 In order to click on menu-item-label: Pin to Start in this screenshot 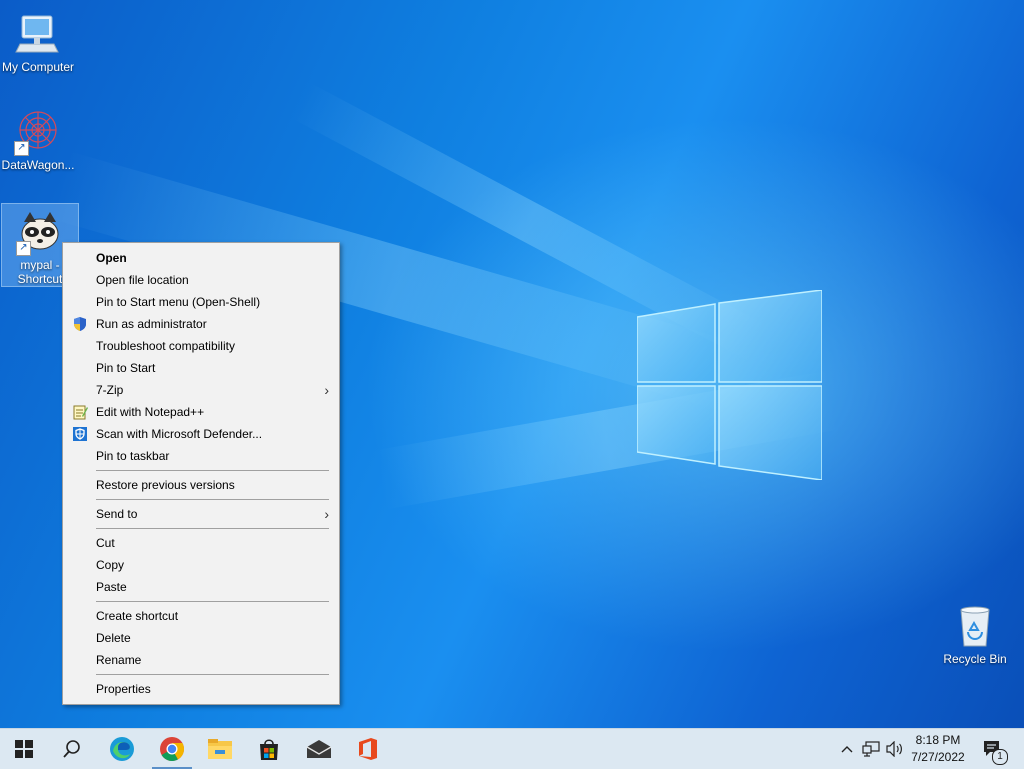, I will do `click(126, 368)`.